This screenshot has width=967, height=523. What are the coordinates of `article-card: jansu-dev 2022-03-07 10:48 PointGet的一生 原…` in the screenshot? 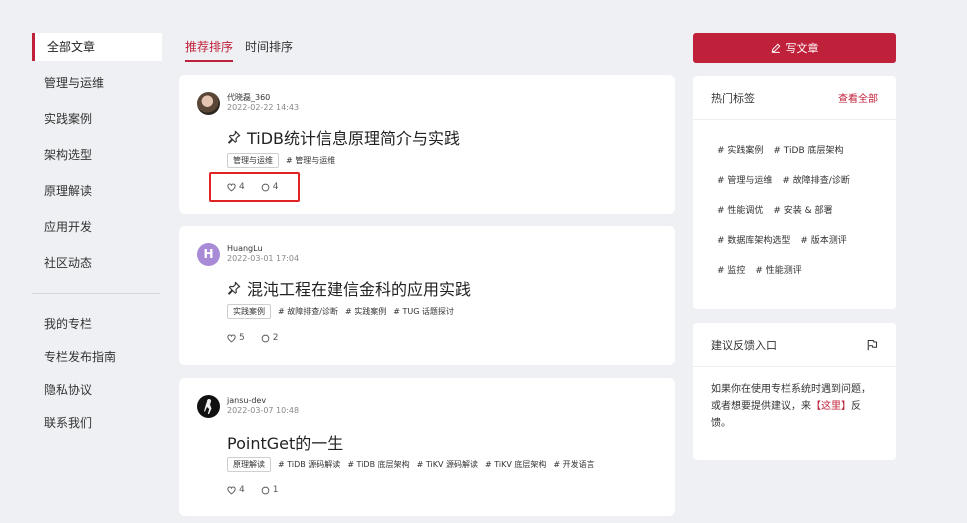 It's located at (427, 447).